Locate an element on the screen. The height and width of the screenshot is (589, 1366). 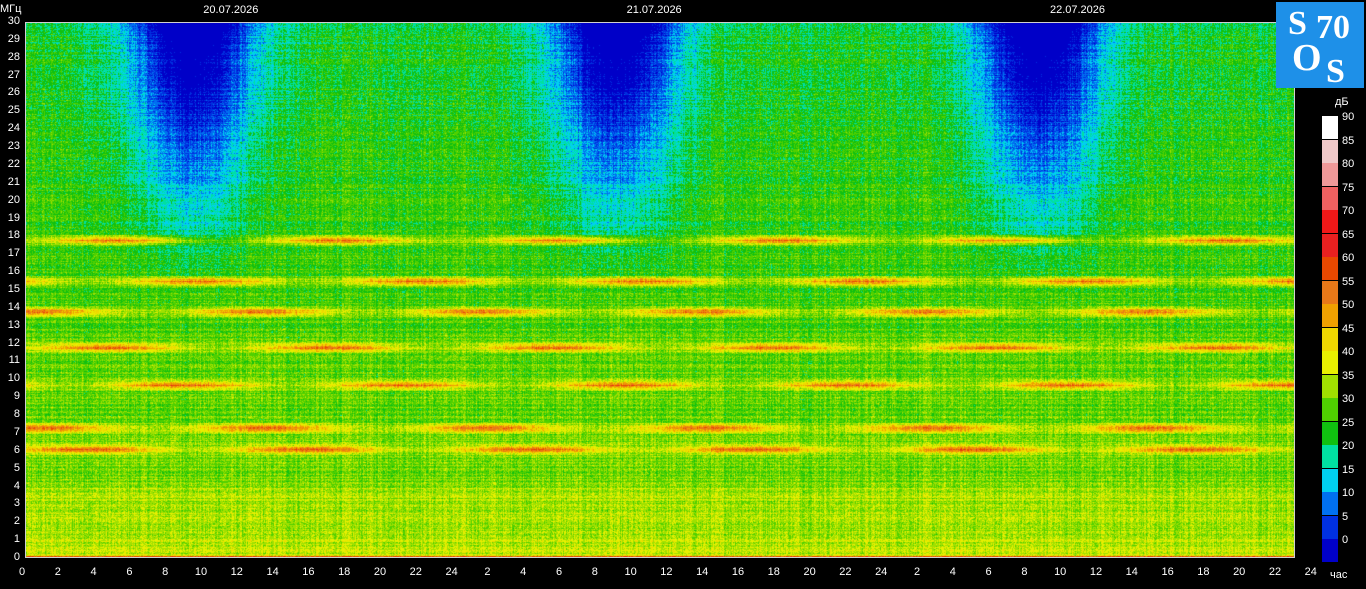
y-tick-label: 11 is located at coordinates (14, 360).